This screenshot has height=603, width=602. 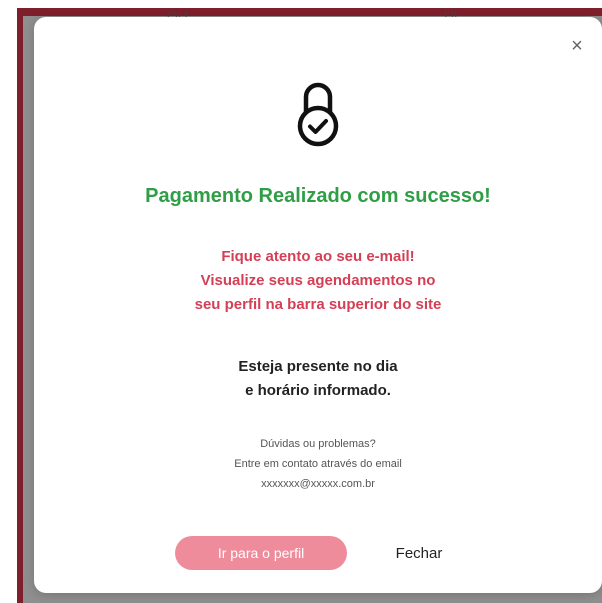 What do you see at coordinates (318, 196) in the screenshot?
I see `success-title: Pagamento Realizado com sucesso!` at bounding box center [318, 196].